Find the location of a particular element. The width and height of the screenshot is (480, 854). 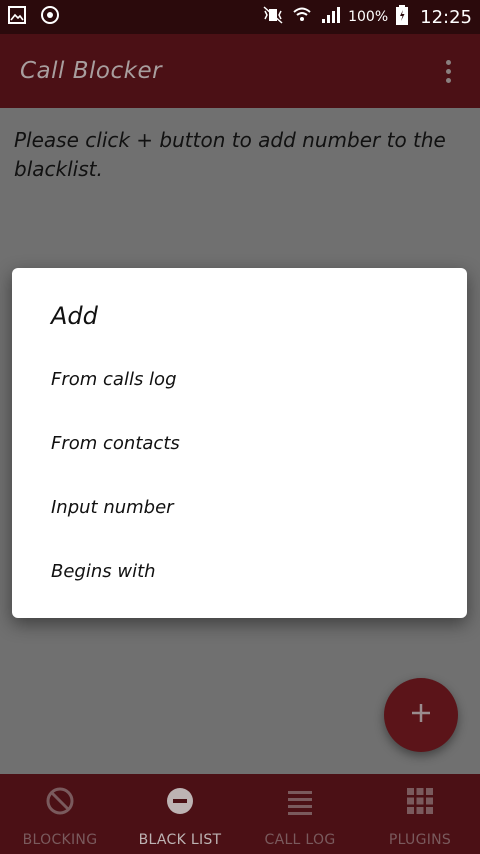

nav-label: BLOCKING is located at coordinates (60, 840).